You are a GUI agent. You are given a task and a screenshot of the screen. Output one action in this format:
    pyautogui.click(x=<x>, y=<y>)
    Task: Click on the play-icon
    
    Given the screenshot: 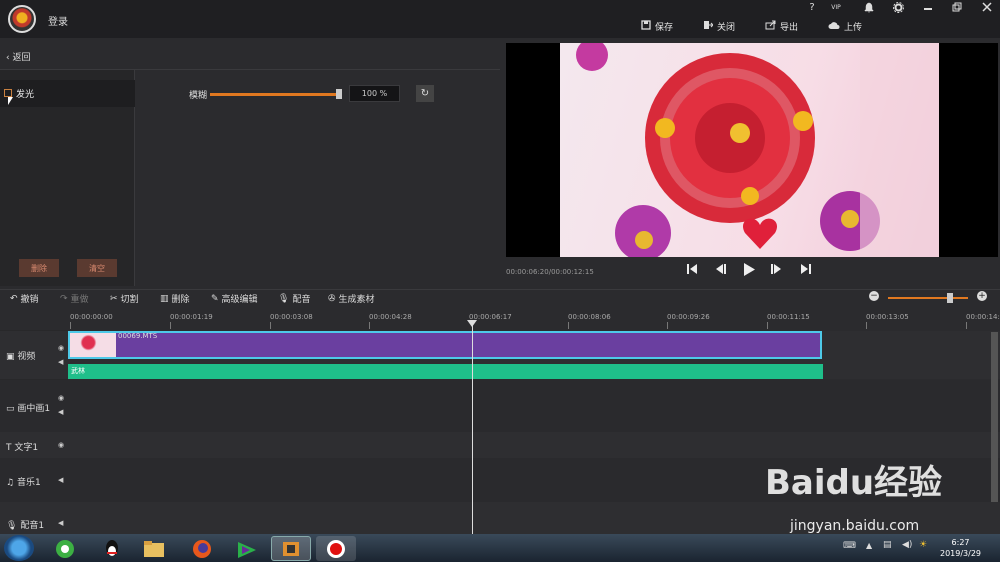 What is the action you would take?
    pyautogui.click(x=749, y=271)
    